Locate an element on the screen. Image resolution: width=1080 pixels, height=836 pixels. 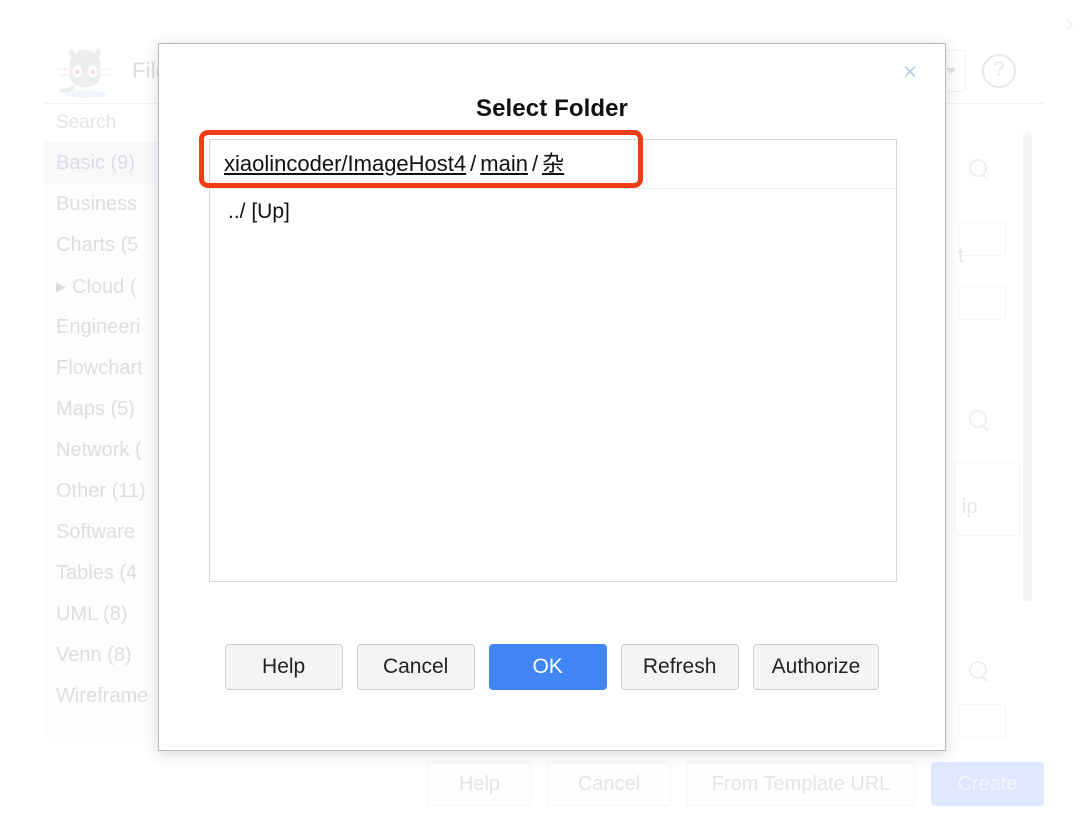
background-button: From Template URL is located at coordinates (801, 784).